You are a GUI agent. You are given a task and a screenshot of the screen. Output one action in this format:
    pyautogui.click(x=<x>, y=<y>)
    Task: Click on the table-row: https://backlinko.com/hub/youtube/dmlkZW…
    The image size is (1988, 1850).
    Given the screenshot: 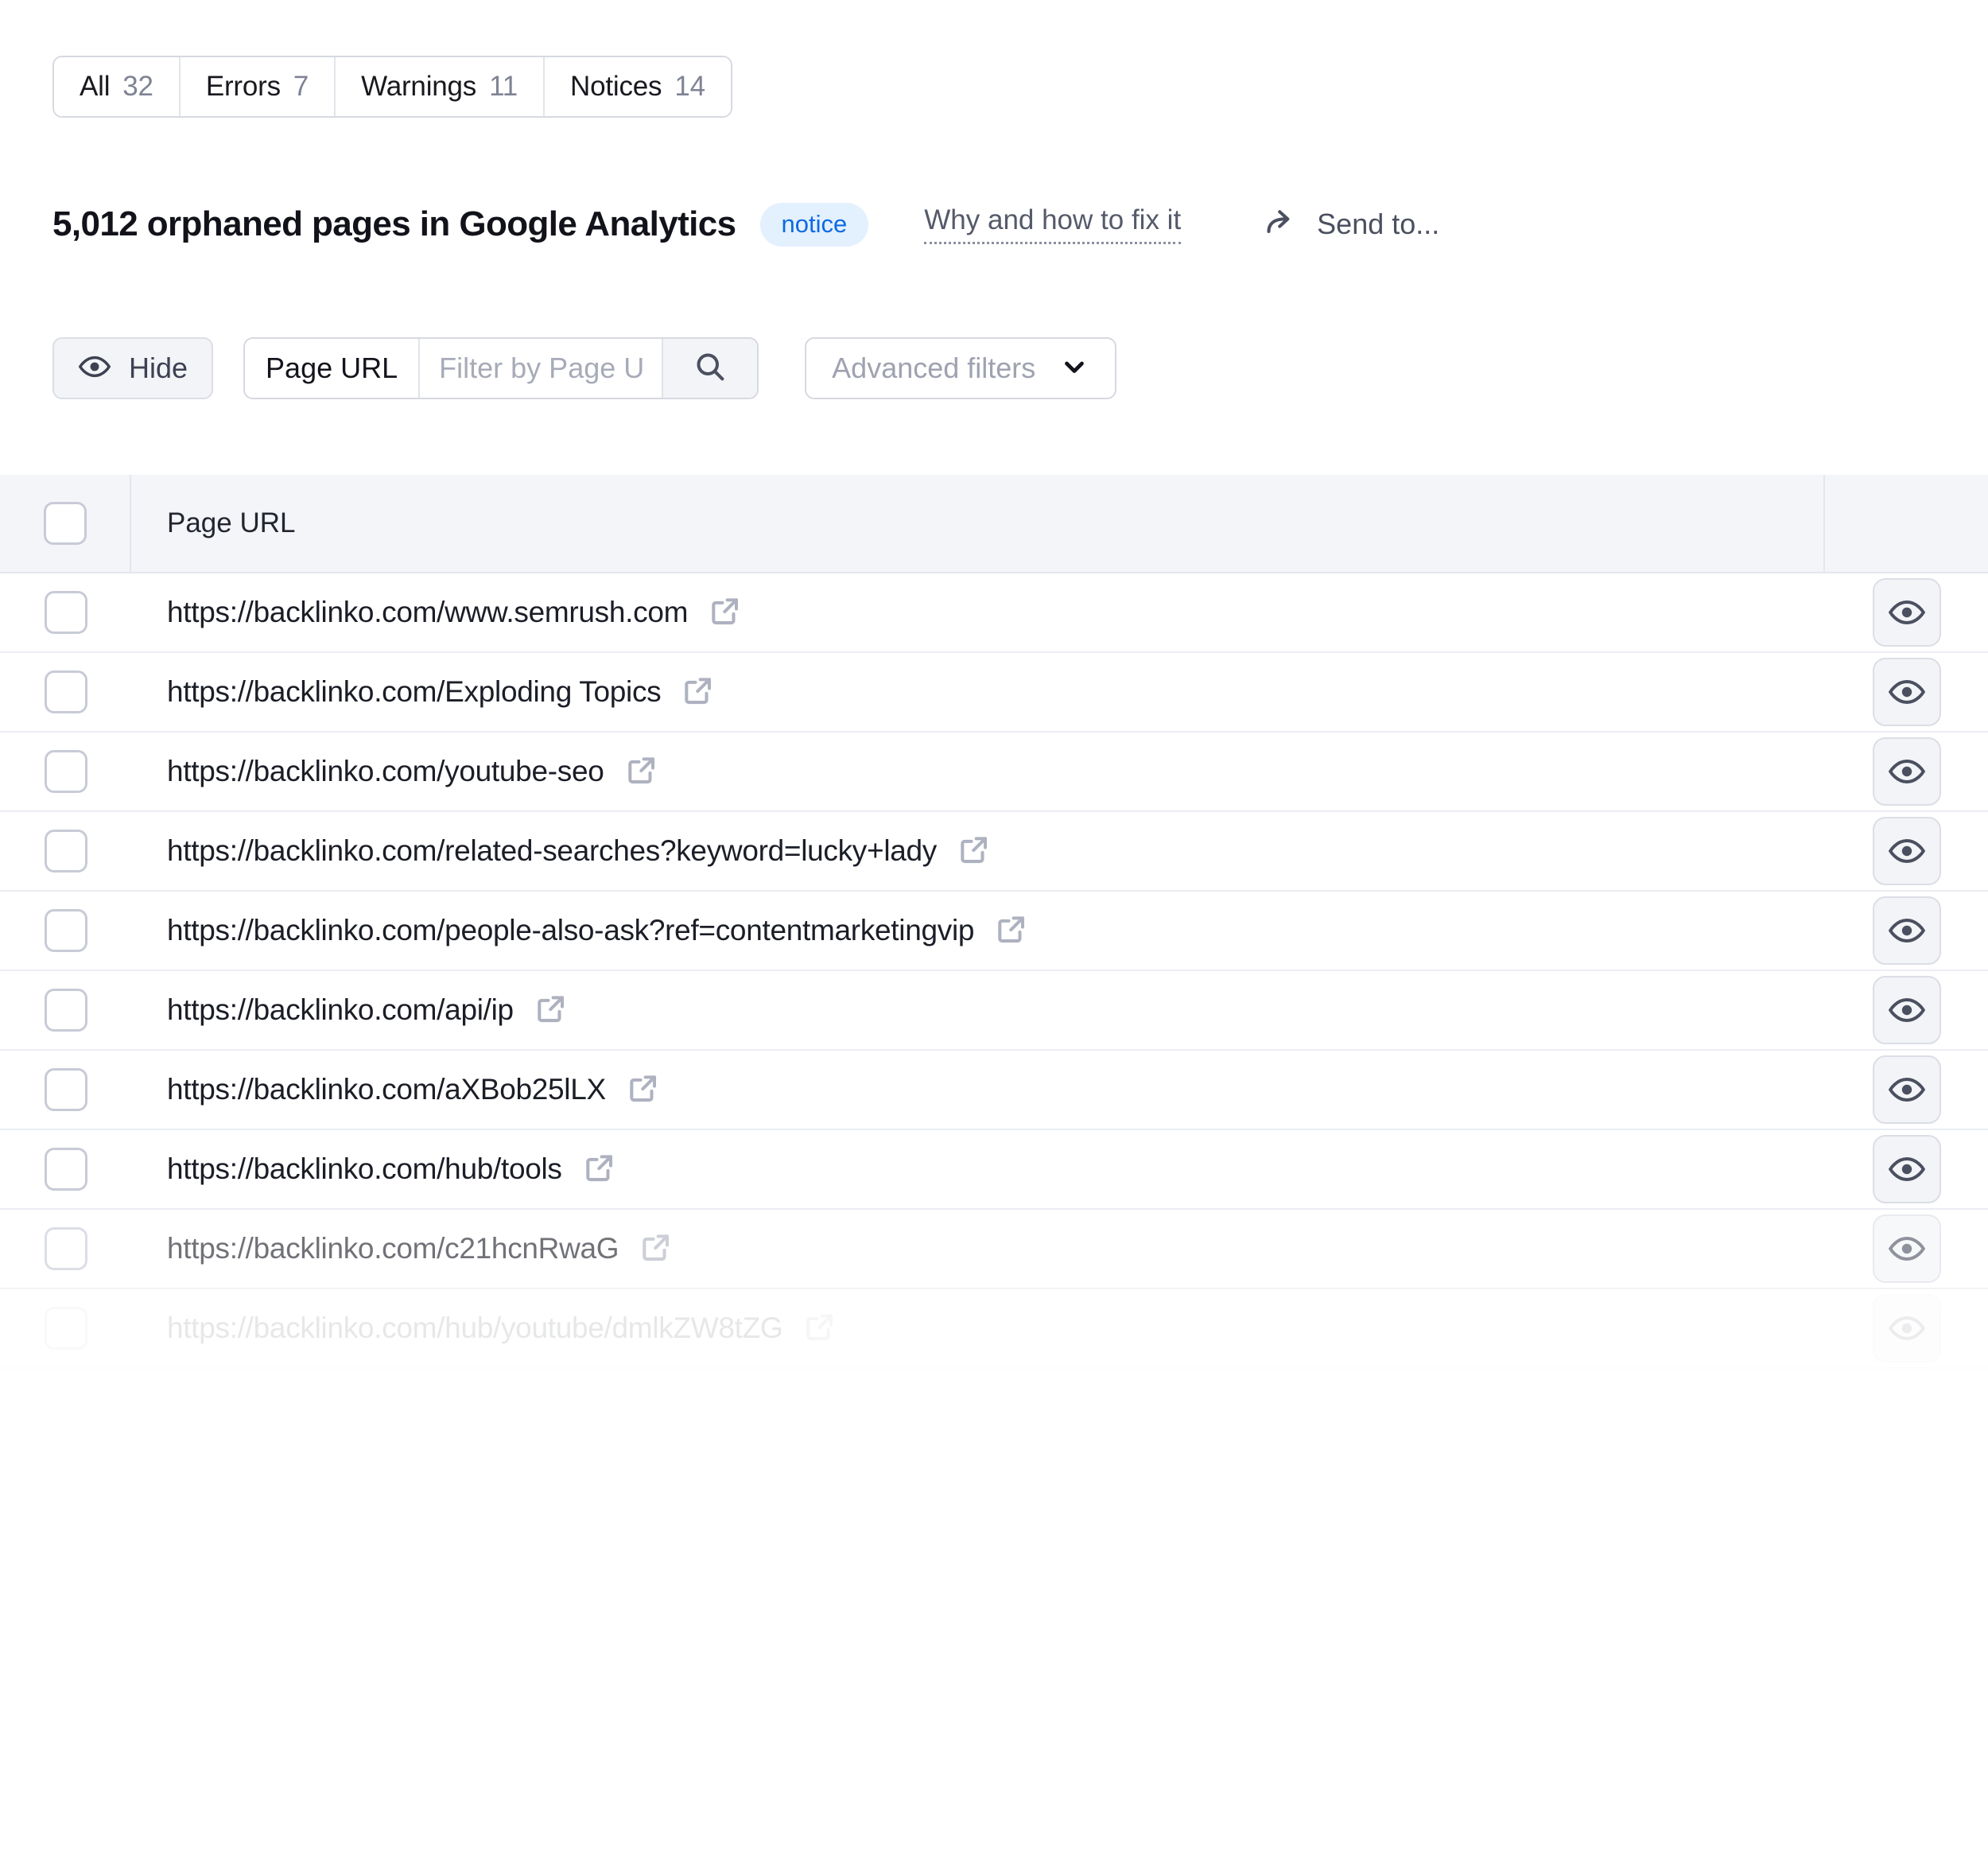 What is the action you would take?
    pyautogui.click(x=994, y=1329)
    